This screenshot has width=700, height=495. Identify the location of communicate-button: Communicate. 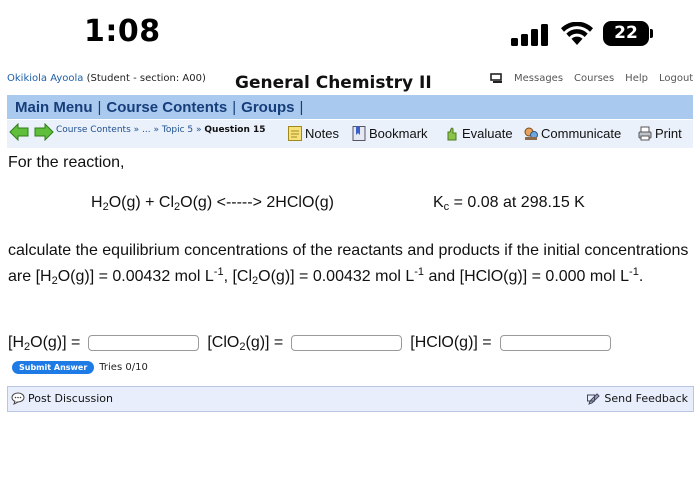
(572, 133).